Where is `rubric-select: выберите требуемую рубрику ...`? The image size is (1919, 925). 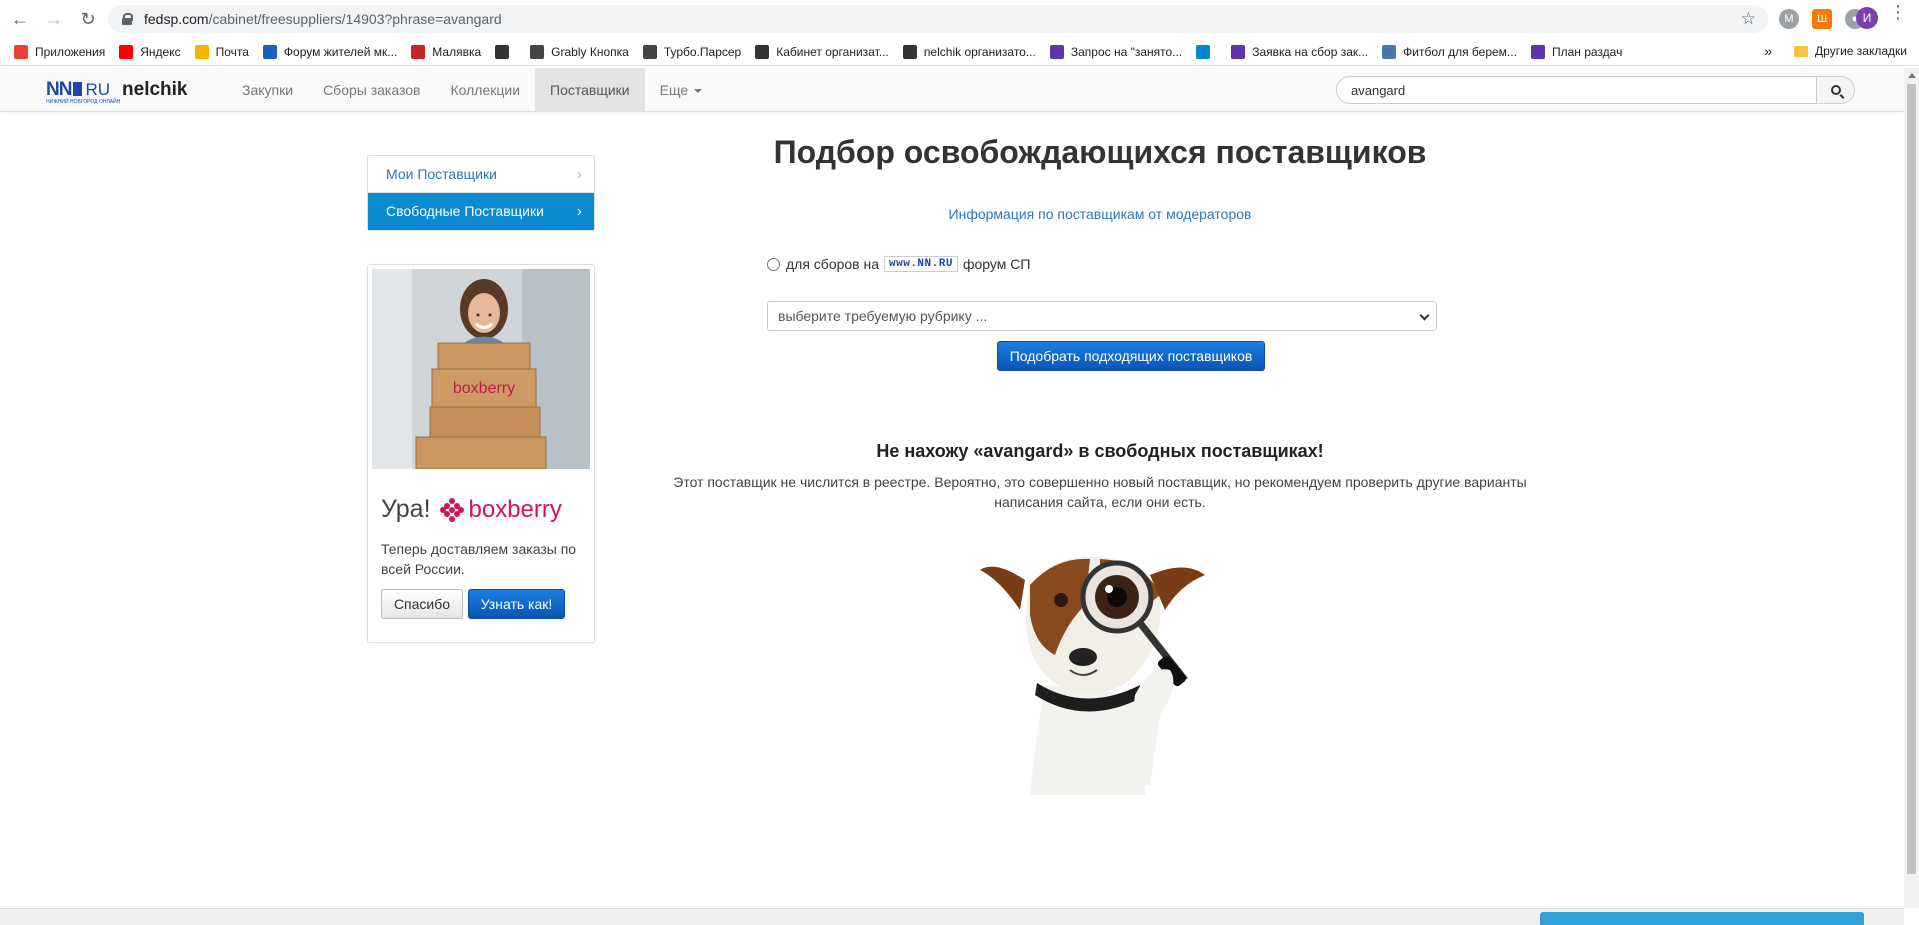 rubric-select: выберите требуемую рубрику ... is located at coordinates (1102, 316).